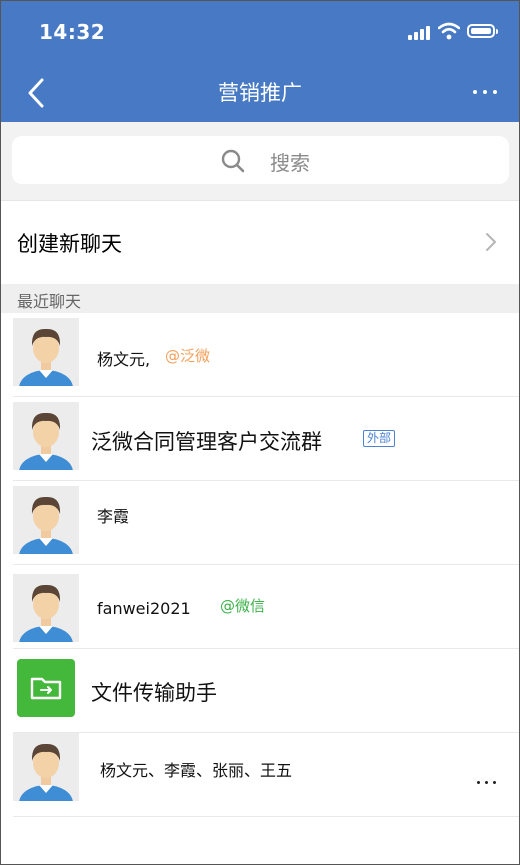  What do you see at coordinates (487, 783) in the screenshot?
I see `more-icon` at bounding box center [487, 783].